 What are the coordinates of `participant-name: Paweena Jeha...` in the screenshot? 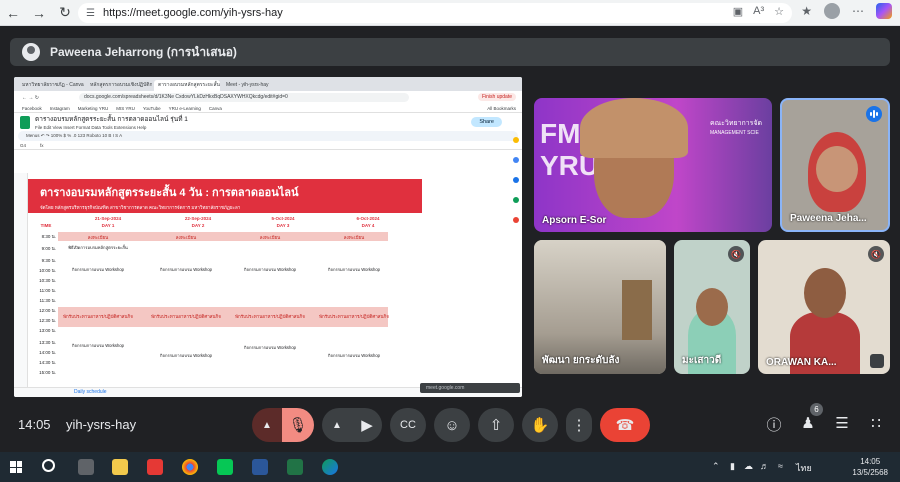 It's located at (828, 218).